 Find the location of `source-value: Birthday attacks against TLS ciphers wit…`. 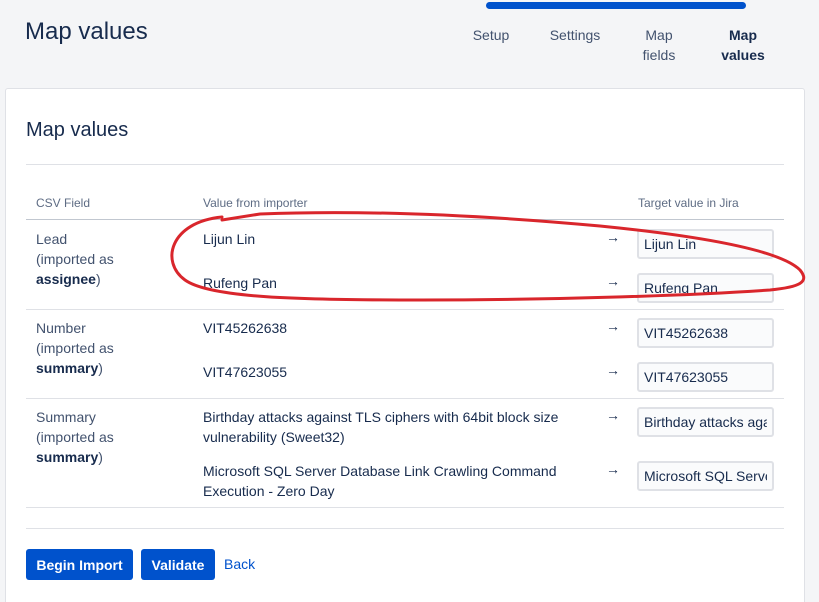

source-value: Birthday attacks against TLS ciphers wit… is located at coordinates (381, 427).